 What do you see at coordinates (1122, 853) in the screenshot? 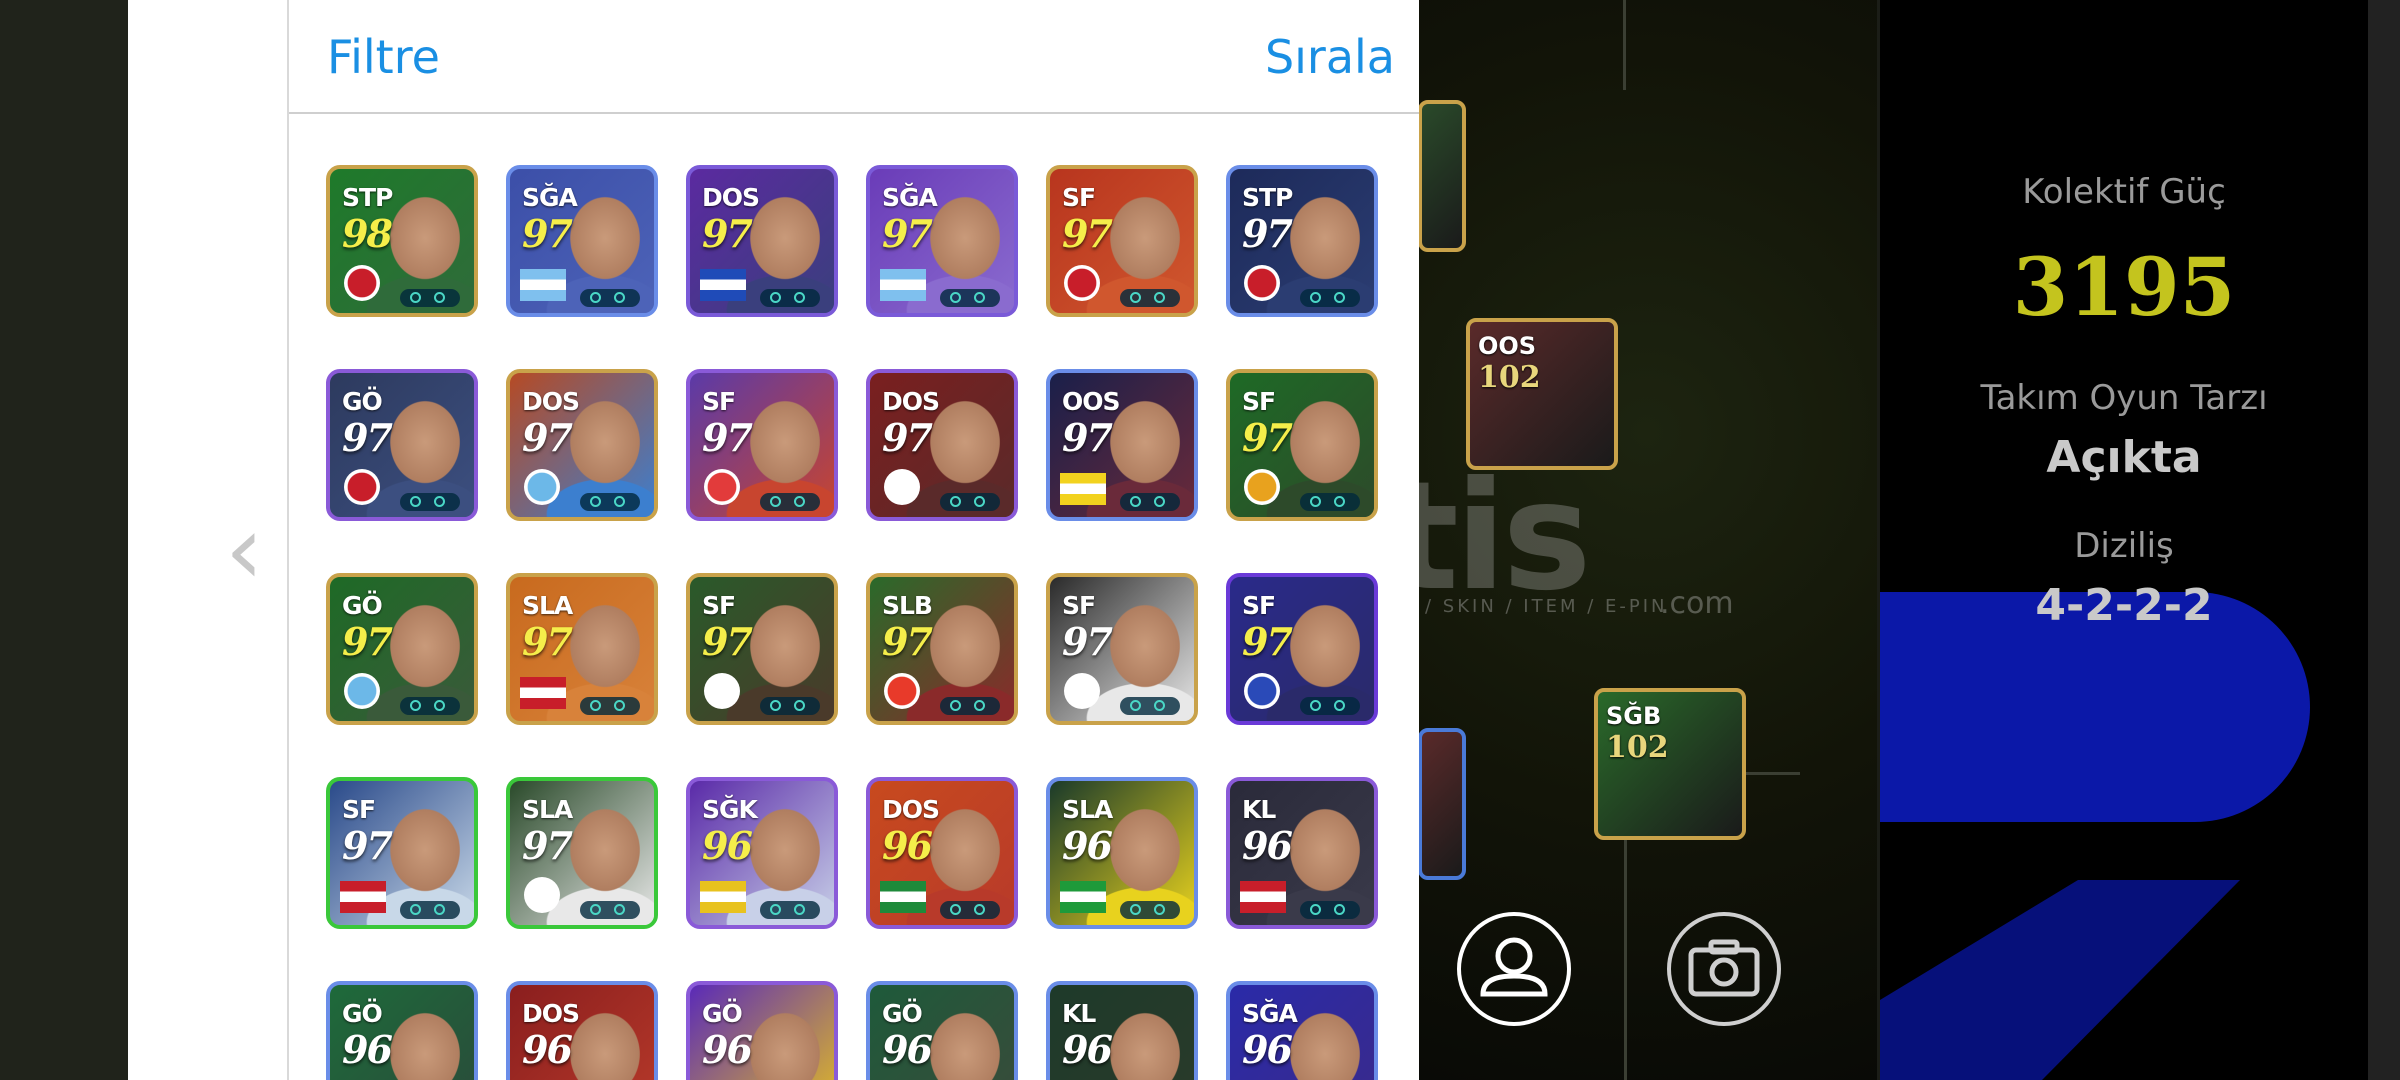
I see `player-card: SLA 96` at bounding box center [1122, 853].